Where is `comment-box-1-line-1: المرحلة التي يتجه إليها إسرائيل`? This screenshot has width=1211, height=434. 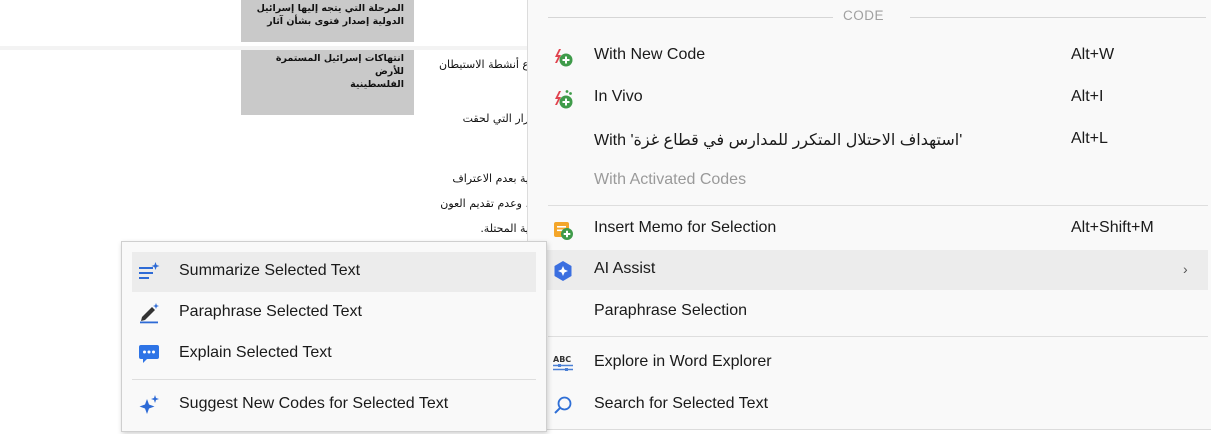
comment-box-1-line-1: المرحلة التي يتجه إليها إسرائيل is located at coordinates (330, 8).